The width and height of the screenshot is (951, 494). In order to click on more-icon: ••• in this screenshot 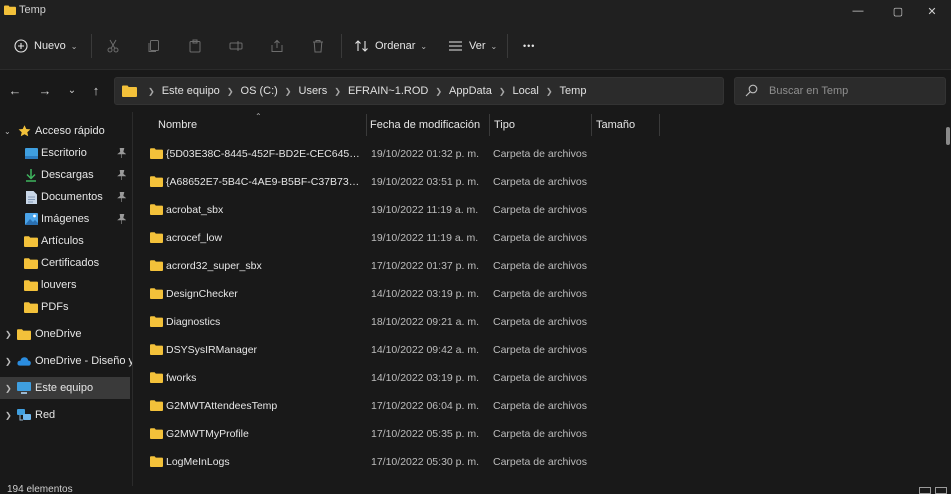, I will do `click(529, 46)`.